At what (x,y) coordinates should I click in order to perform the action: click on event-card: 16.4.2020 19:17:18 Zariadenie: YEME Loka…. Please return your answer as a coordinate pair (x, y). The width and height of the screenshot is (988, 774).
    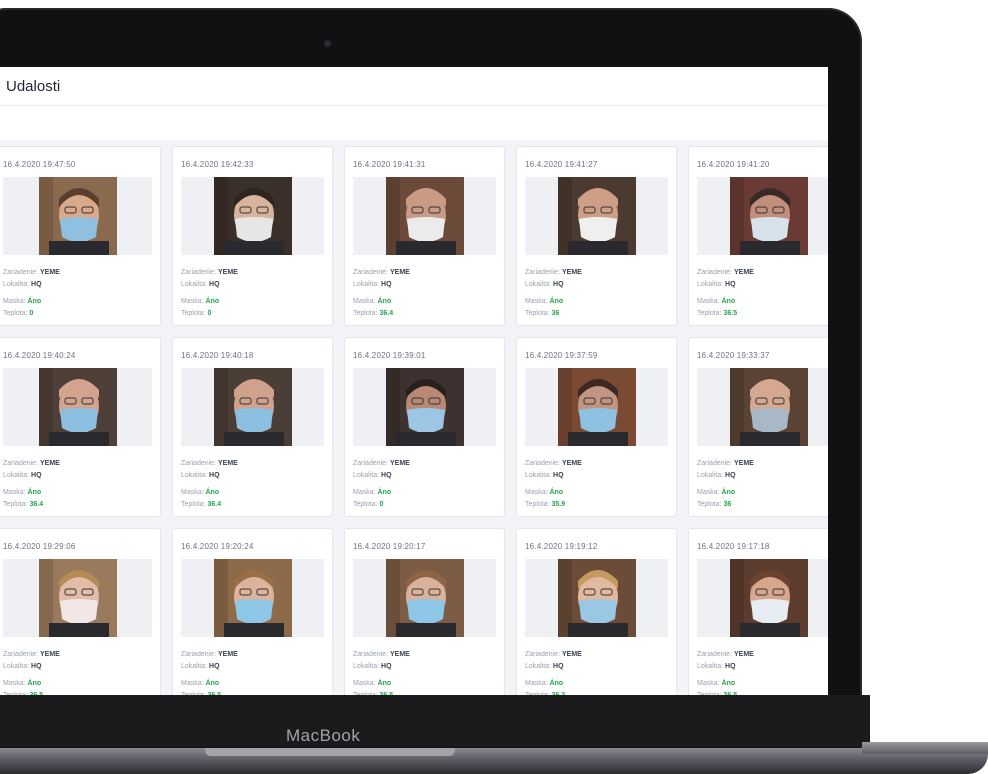
    Looking at the image, I should click on (758, 611).